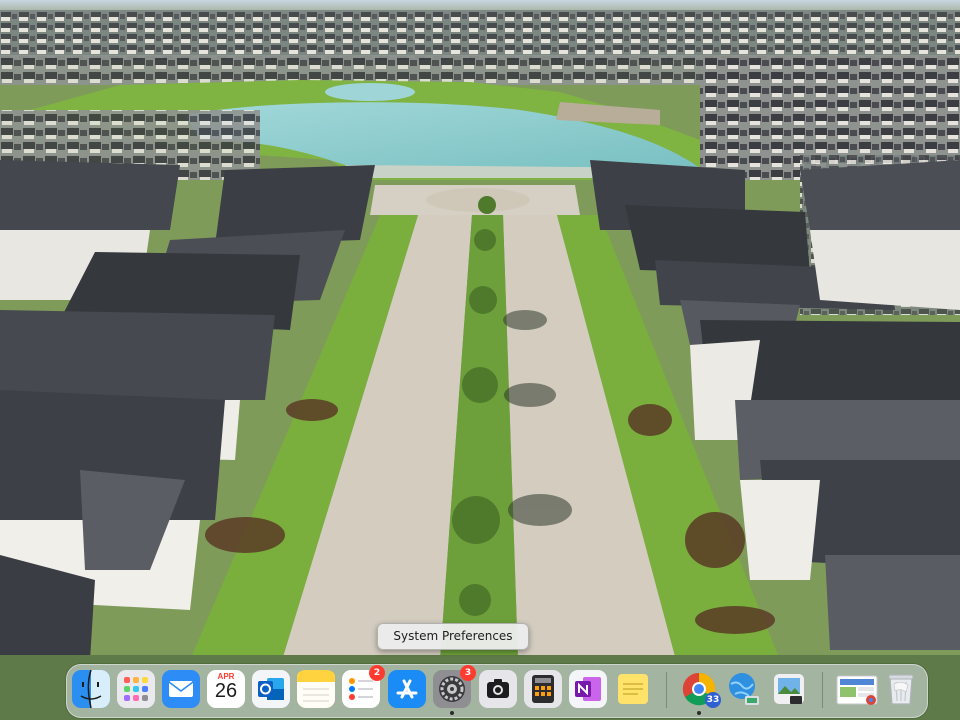 The image size is (960, 720). I want to click on app-store-icon, so click(407, 689).